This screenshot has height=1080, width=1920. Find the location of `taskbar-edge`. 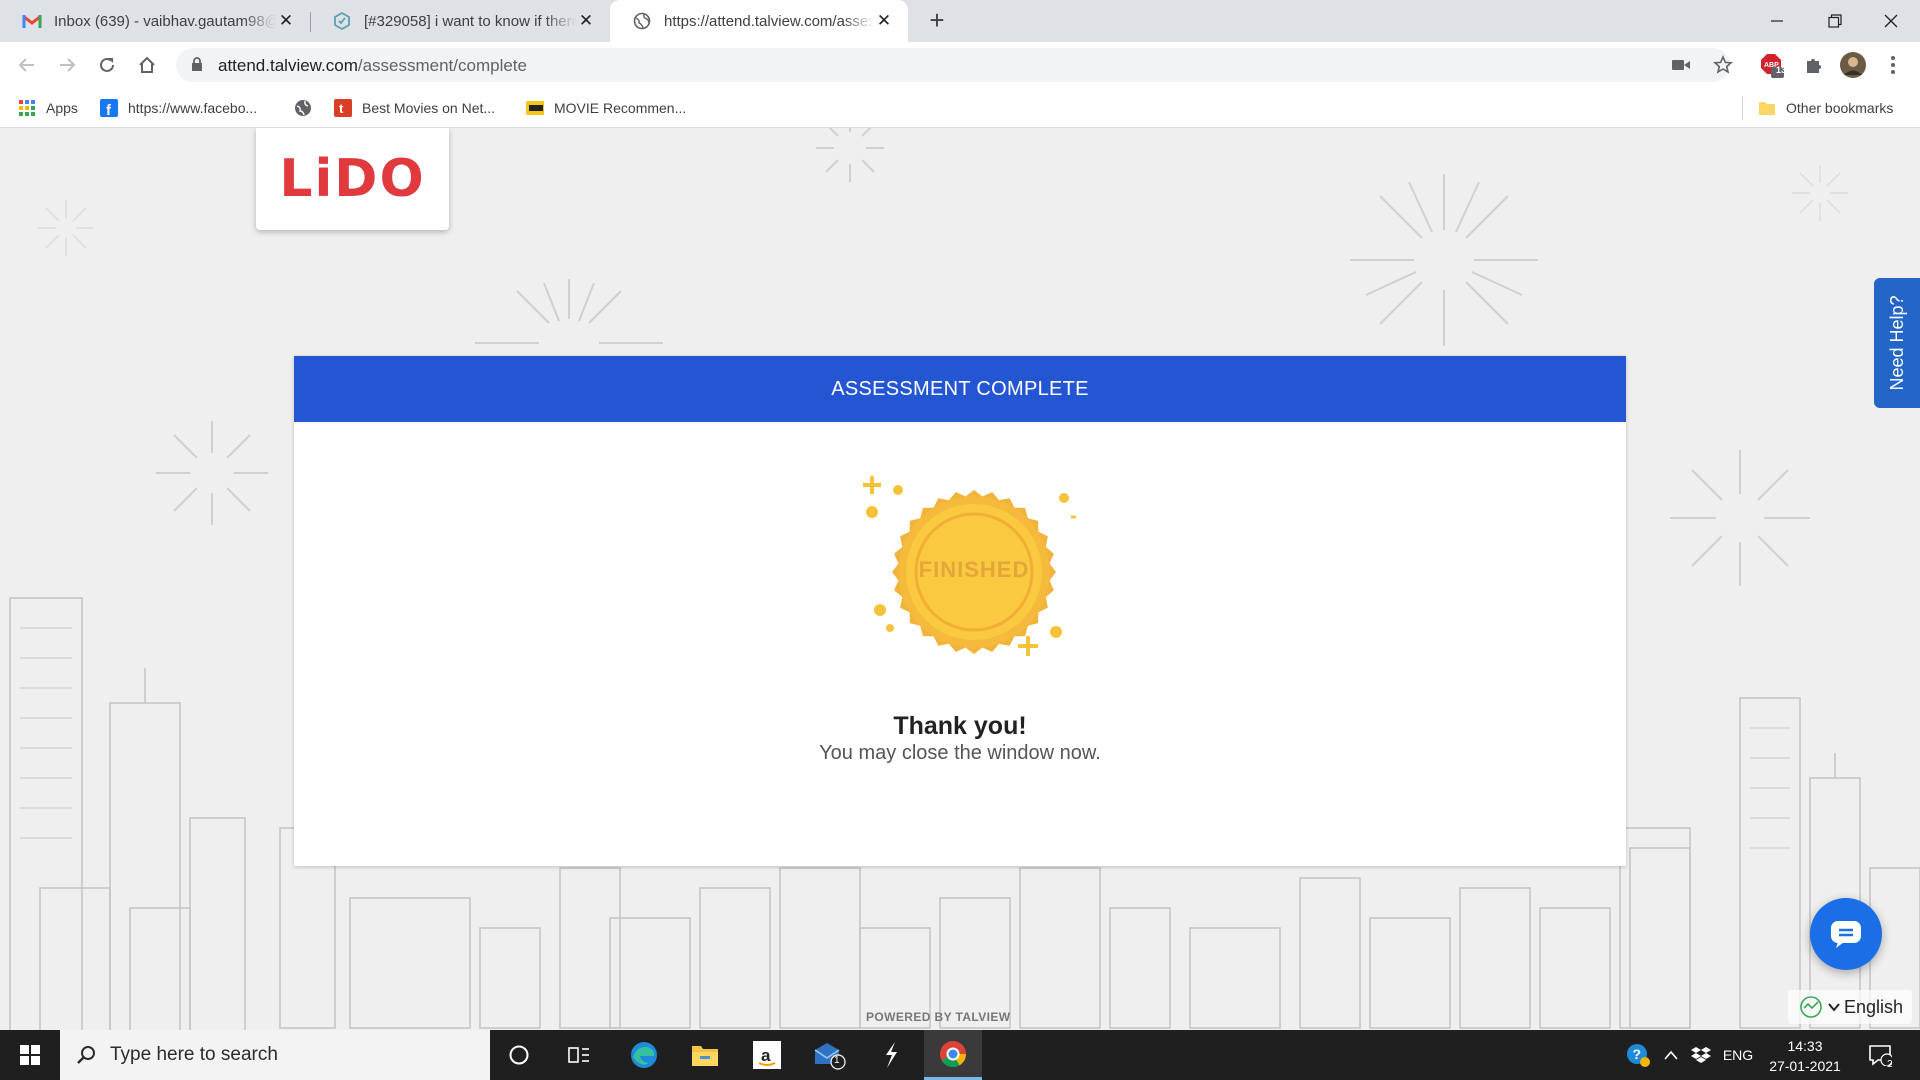

taskbar-edge is located at coordinates (644, 1055).